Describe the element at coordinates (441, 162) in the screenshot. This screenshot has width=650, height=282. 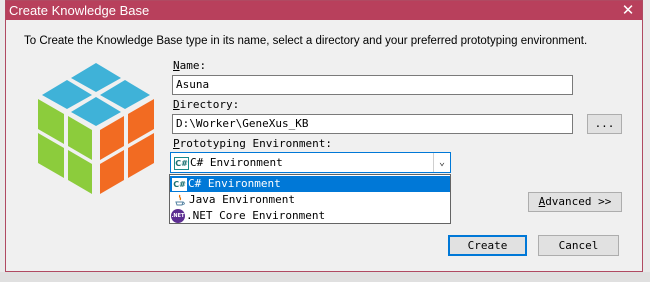
I see `chevron-down-icon: ⌄` at that location.